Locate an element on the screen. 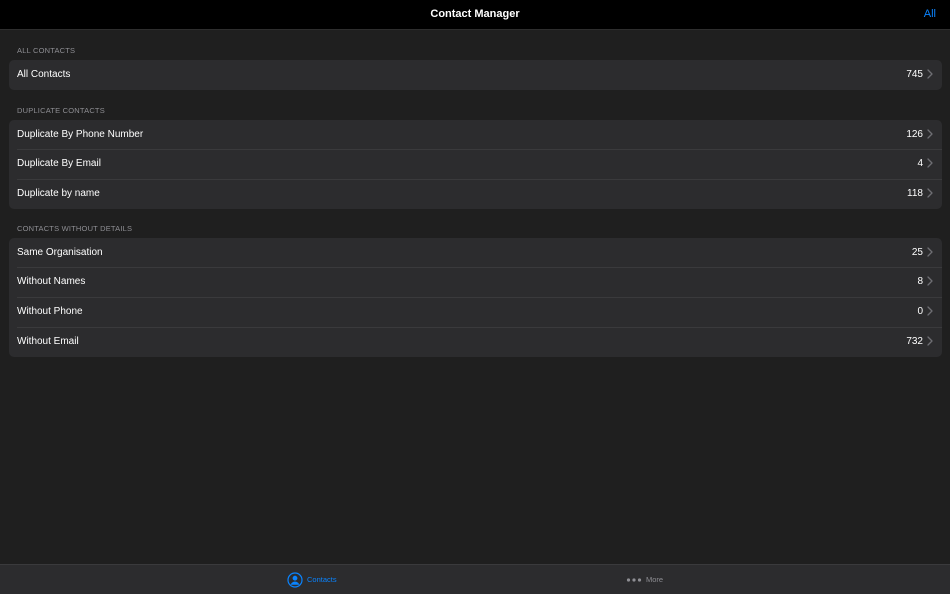 This screenshot has width=950, height=594. tab-more: More is located at coordinates (644, 579).